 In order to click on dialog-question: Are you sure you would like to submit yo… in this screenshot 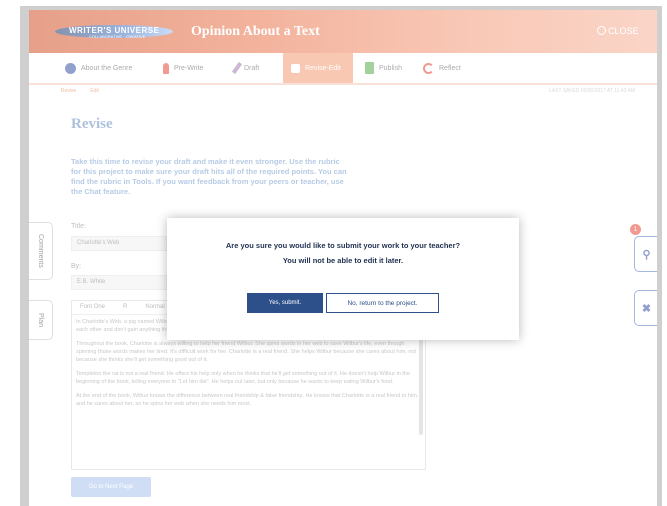, I will do `click(343, 253)`.